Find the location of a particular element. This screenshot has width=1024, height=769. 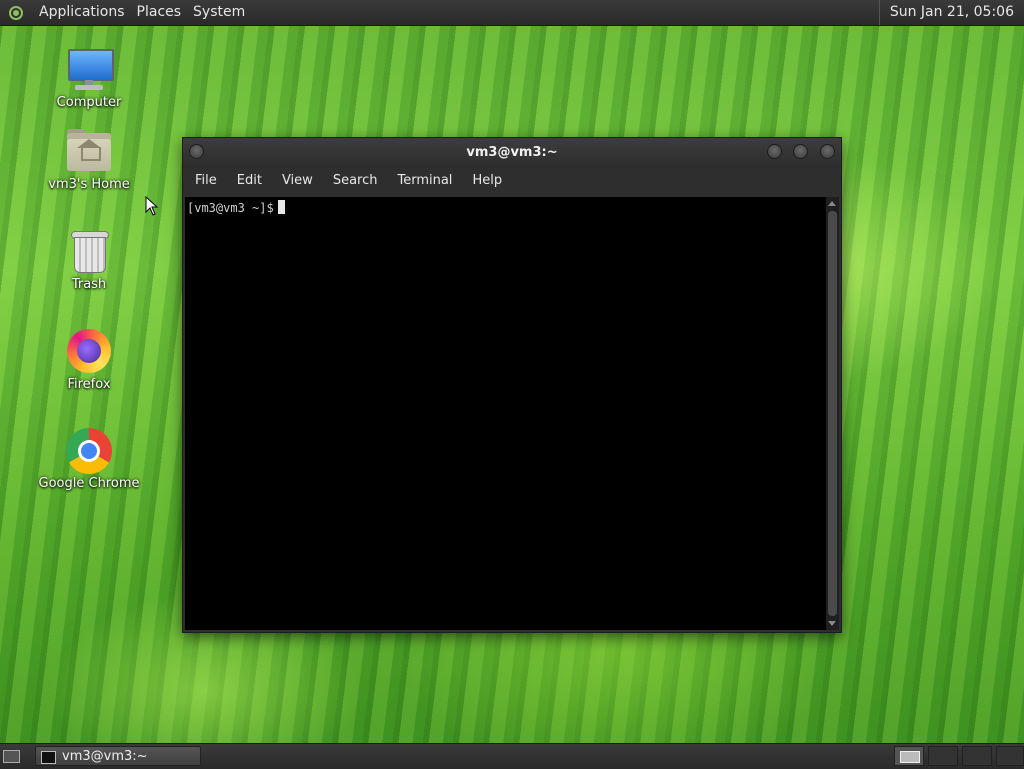

menu-search: Search is located at coordinates (355, 181).